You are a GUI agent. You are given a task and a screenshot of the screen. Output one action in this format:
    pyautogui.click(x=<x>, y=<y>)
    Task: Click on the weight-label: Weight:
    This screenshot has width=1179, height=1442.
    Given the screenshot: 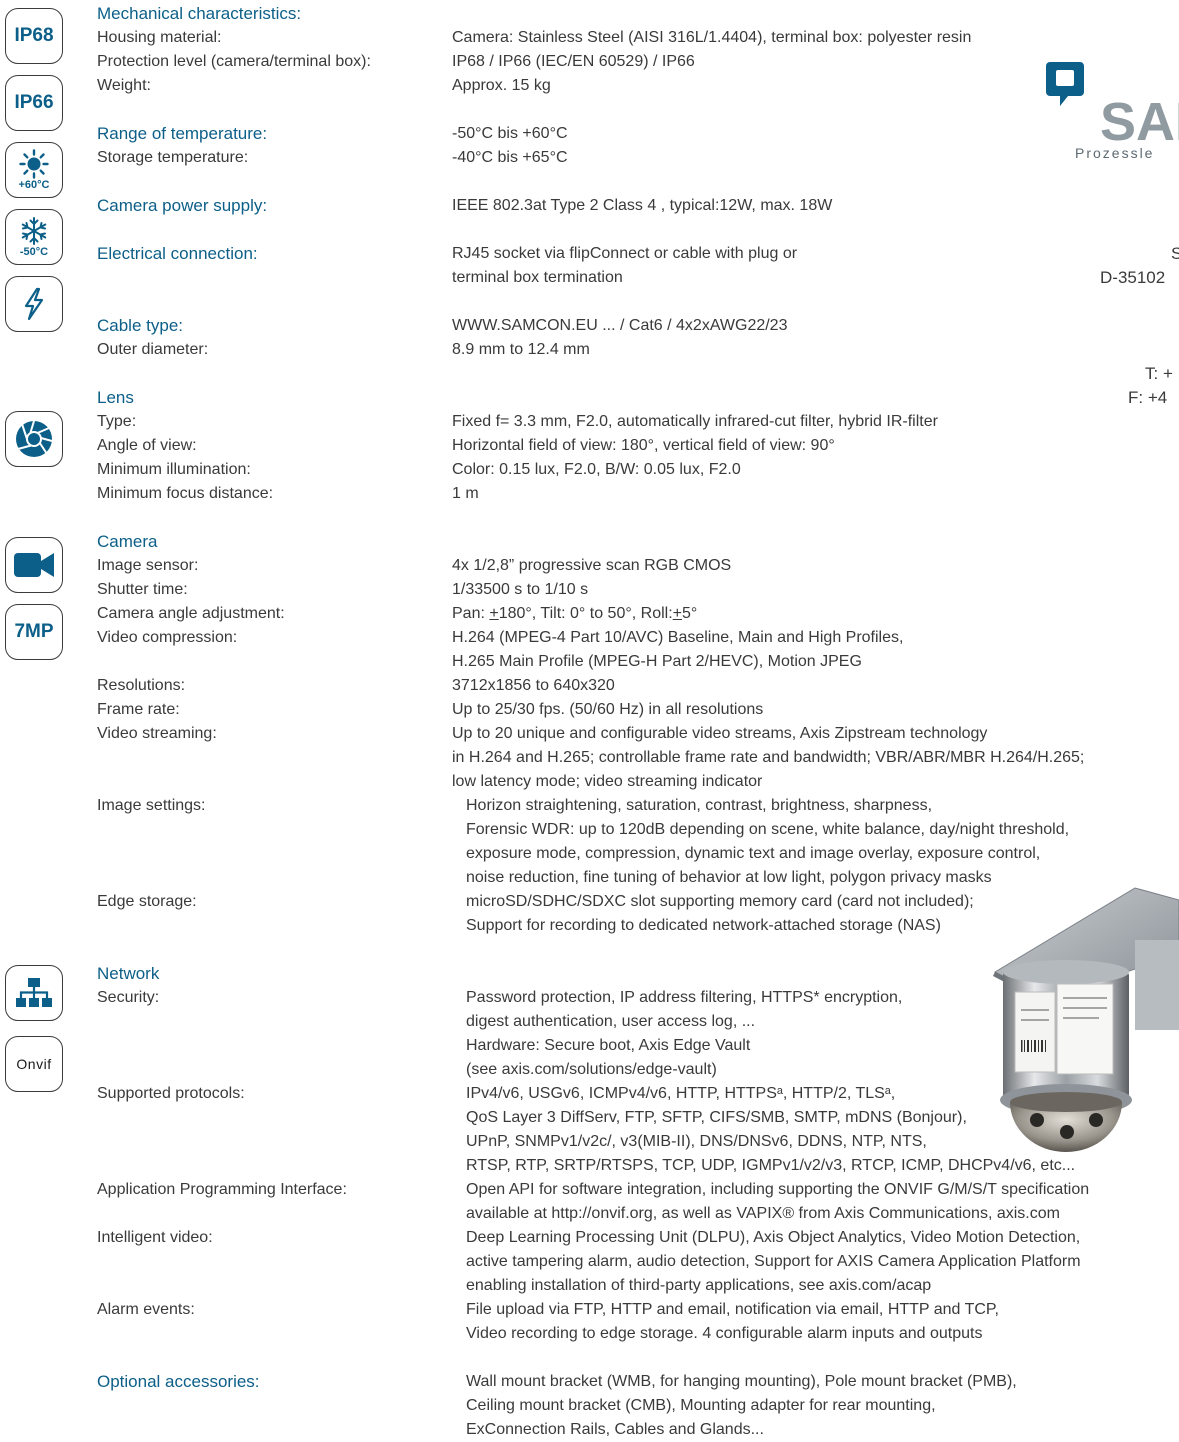 What is the action you would take?
    pyautogui.click(x=124, y=85)
    